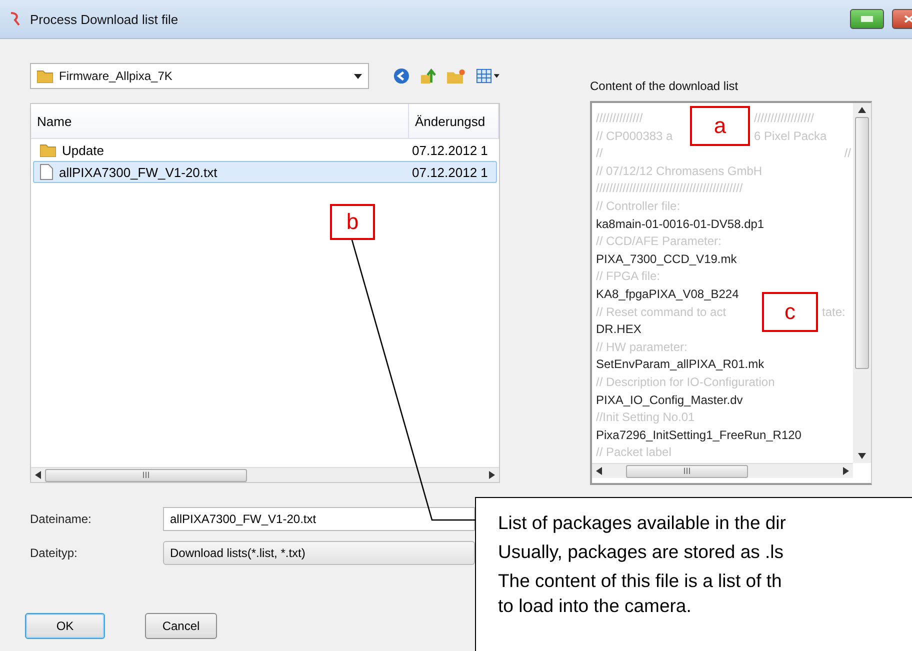 This screenshot has width=912, height=651. What do you see at coordinates (680, 172) in the screenshot?
I see `comment-line: // 07/12/12 Chromasens GmbH` at bounding box center [680, 172].